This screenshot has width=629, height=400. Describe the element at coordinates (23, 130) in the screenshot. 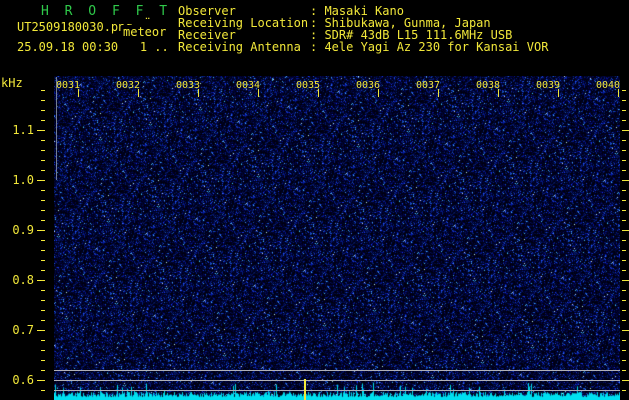

I see `freq-label: 1.1` at that location.